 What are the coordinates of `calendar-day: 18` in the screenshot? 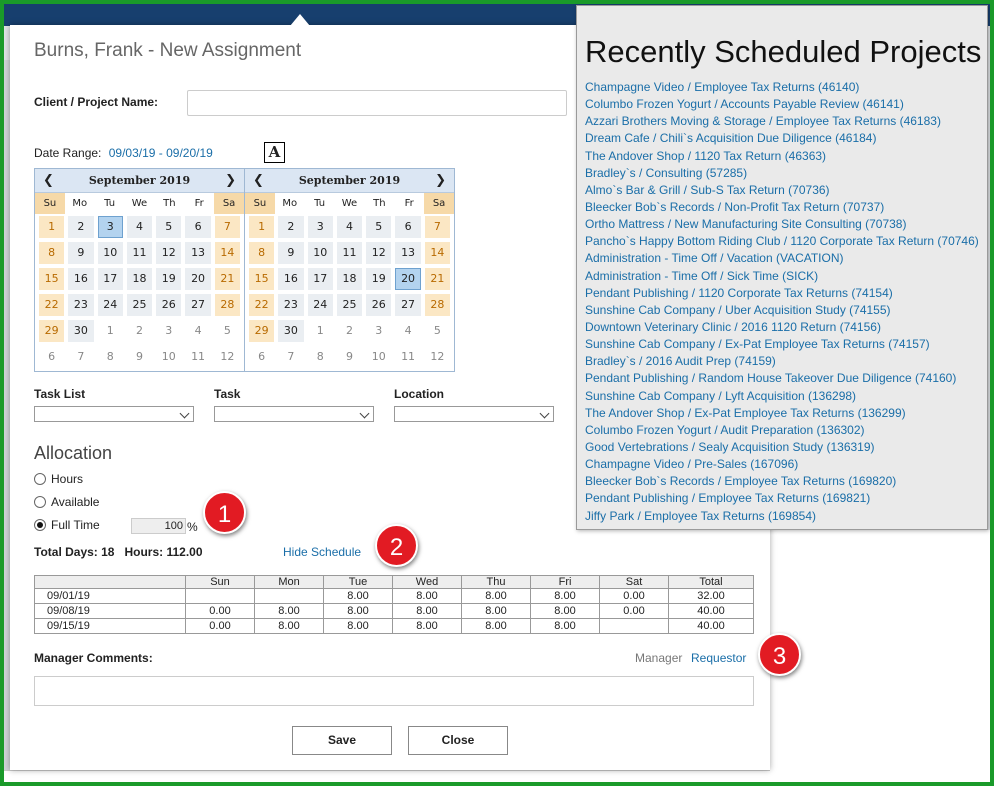 It's located at (139, 279).